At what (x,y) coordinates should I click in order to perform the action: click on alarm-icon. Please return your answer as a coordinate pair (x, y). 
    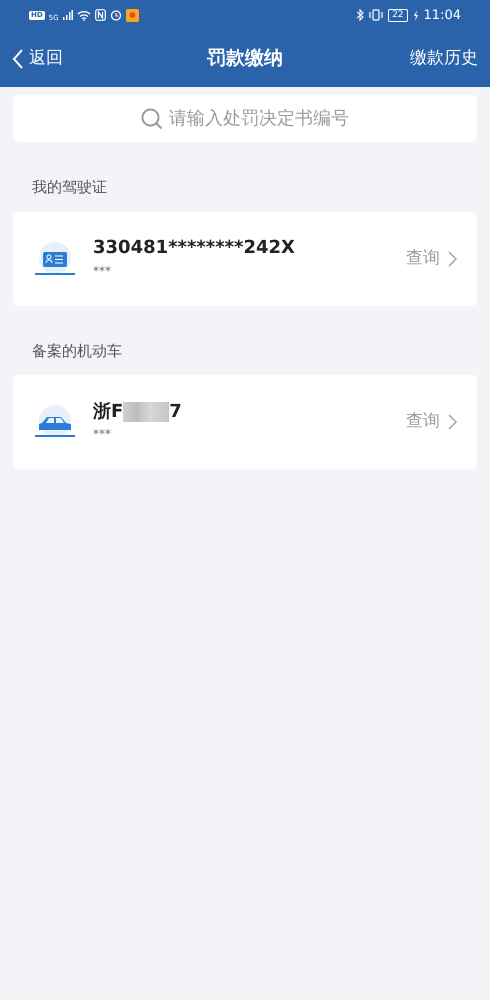
    Looking at the image, I should click on (116, 15).